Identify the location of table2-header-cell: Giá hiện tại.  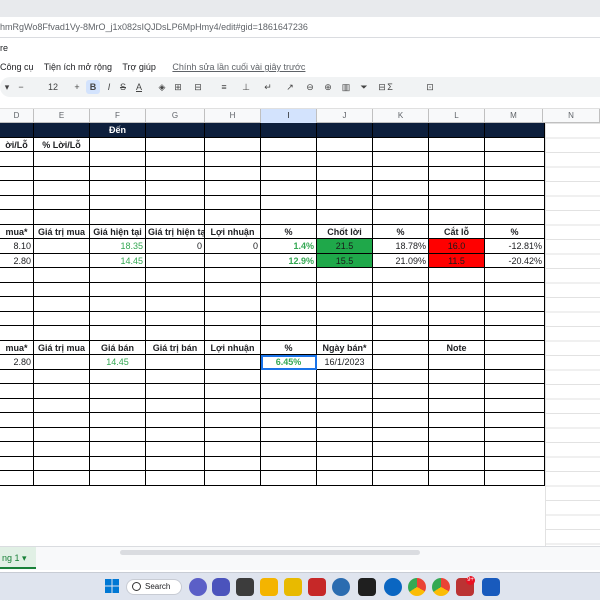
(118, 231).